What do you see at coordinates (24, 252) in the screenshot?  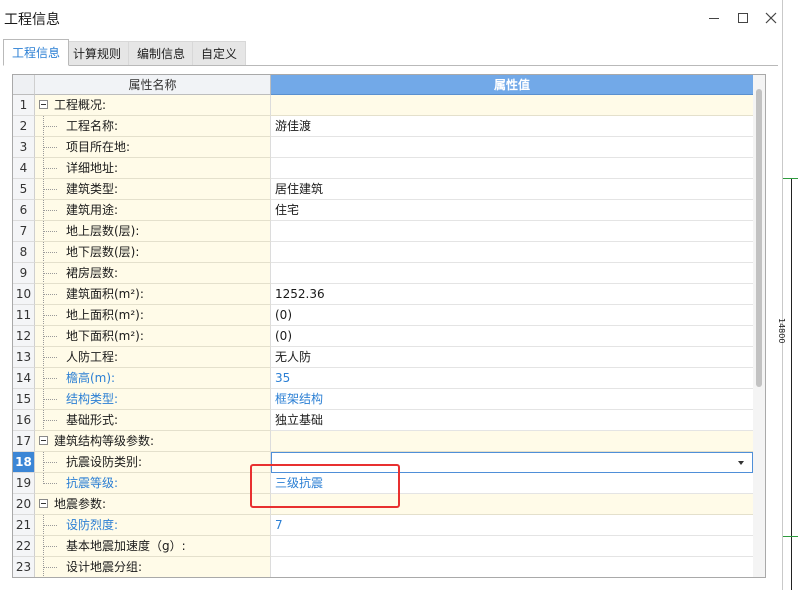 I see `row-number: 8` at bounding box center [24, 252].